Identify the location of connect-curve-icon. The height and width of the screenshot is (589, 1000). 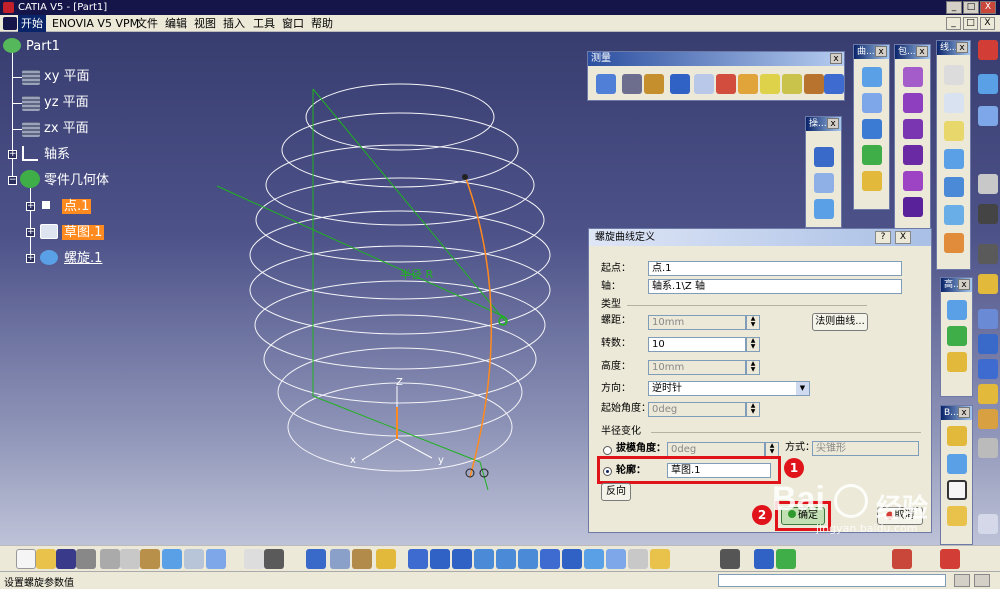
(872, 129).